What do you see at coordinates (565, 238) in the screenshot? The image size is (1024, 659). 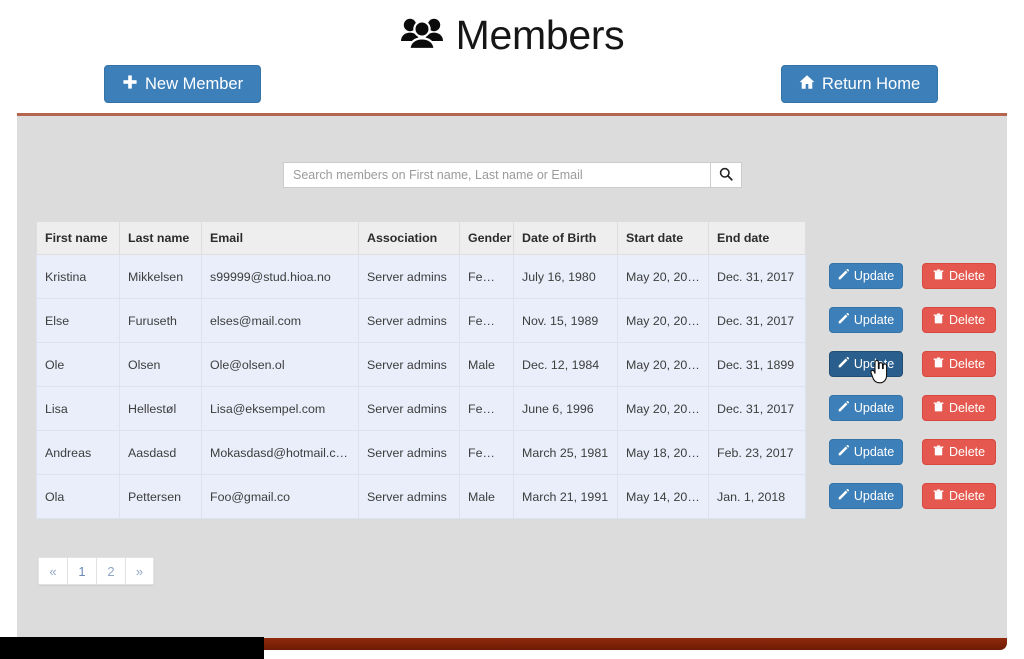 I see `column-header-dob: Date of Birth` at bounding box center [565, 238].